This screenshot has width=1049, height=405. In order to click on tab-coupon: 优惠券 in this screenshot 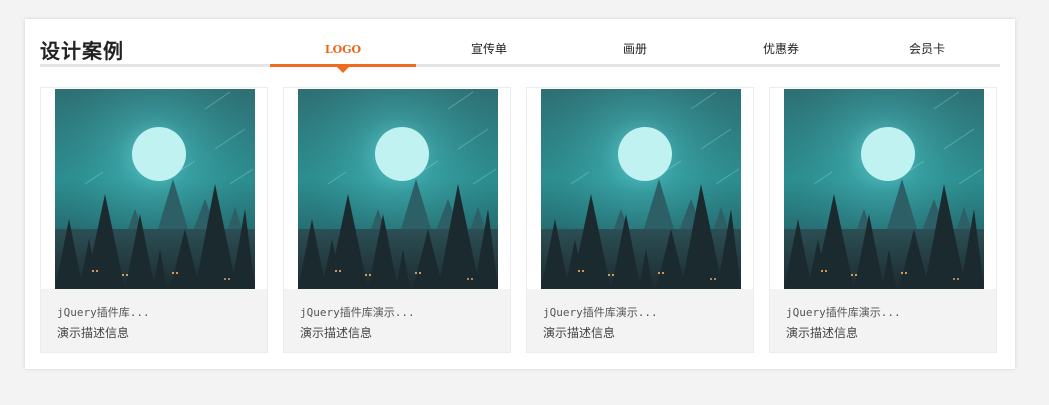, I will do `click(781, 52)`.